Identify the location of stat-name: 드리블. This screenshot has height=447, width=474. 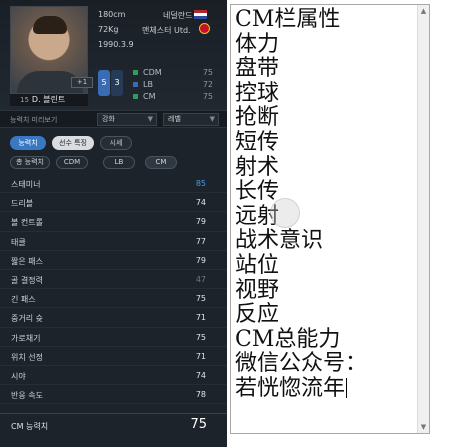
(22, 204).